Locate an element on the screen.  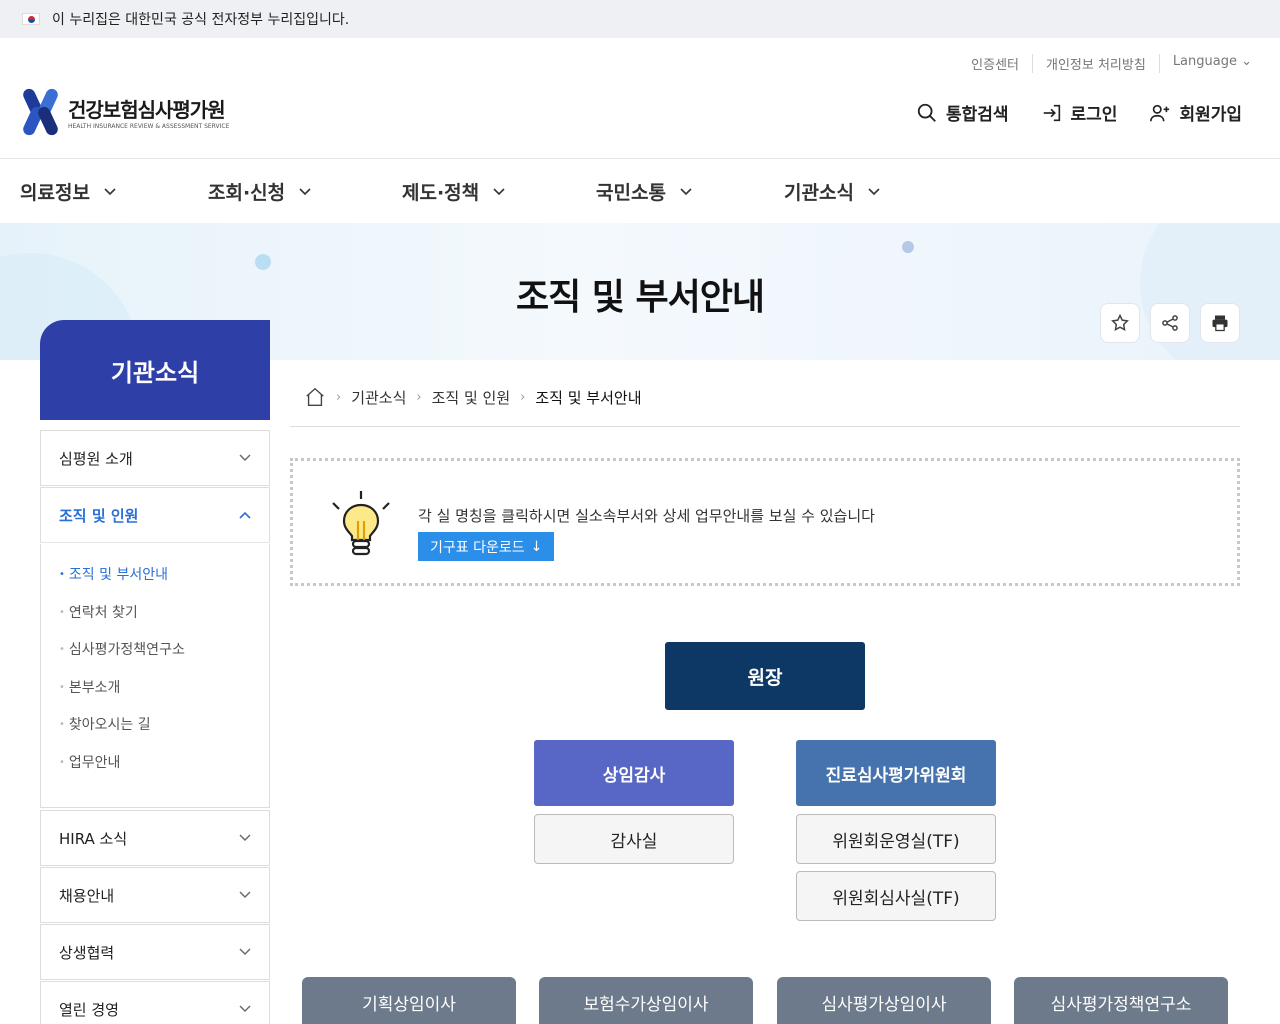
share-icon is located at coordinates (1170, 323).